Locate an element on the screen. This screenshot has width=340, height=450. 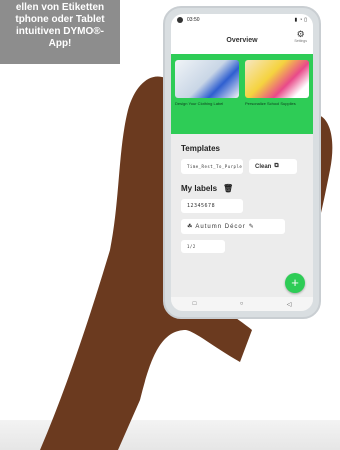
template-tile-1: Time_Rest_To_Purple is located at coordinates (212, 166).